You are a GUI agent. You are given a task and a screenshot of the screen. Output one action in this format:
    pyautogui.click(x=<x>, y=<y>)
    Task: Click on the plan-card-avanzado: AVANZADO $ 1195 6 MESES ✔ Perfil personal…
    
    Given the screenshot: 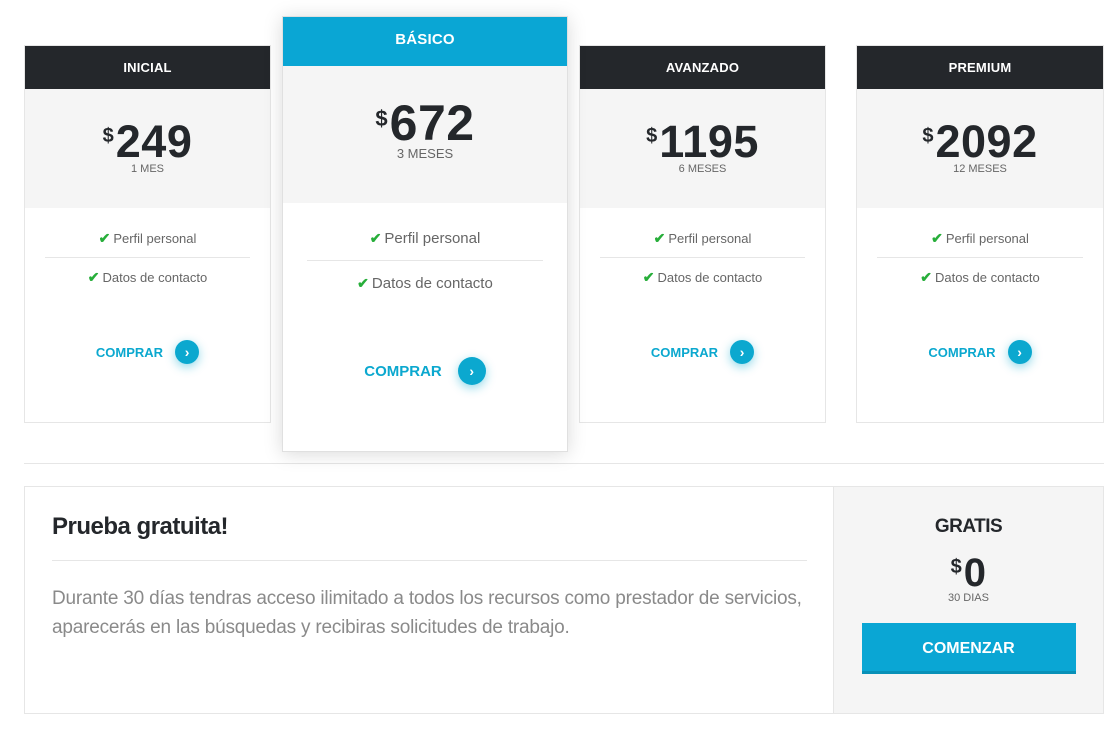 What is the action you would take?
    pyautogui.click(x=702, y=234)
    